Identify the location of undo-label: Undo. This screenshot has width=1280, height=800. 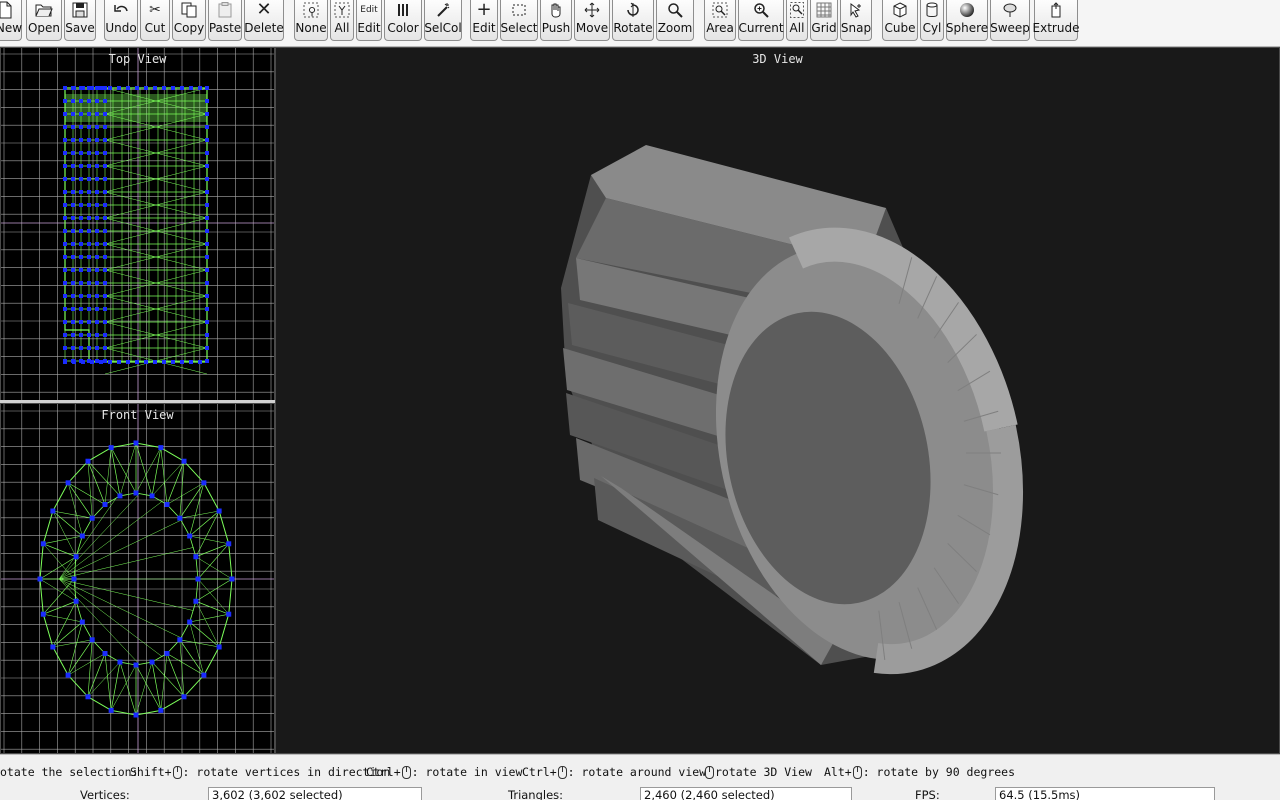
(121, 28).